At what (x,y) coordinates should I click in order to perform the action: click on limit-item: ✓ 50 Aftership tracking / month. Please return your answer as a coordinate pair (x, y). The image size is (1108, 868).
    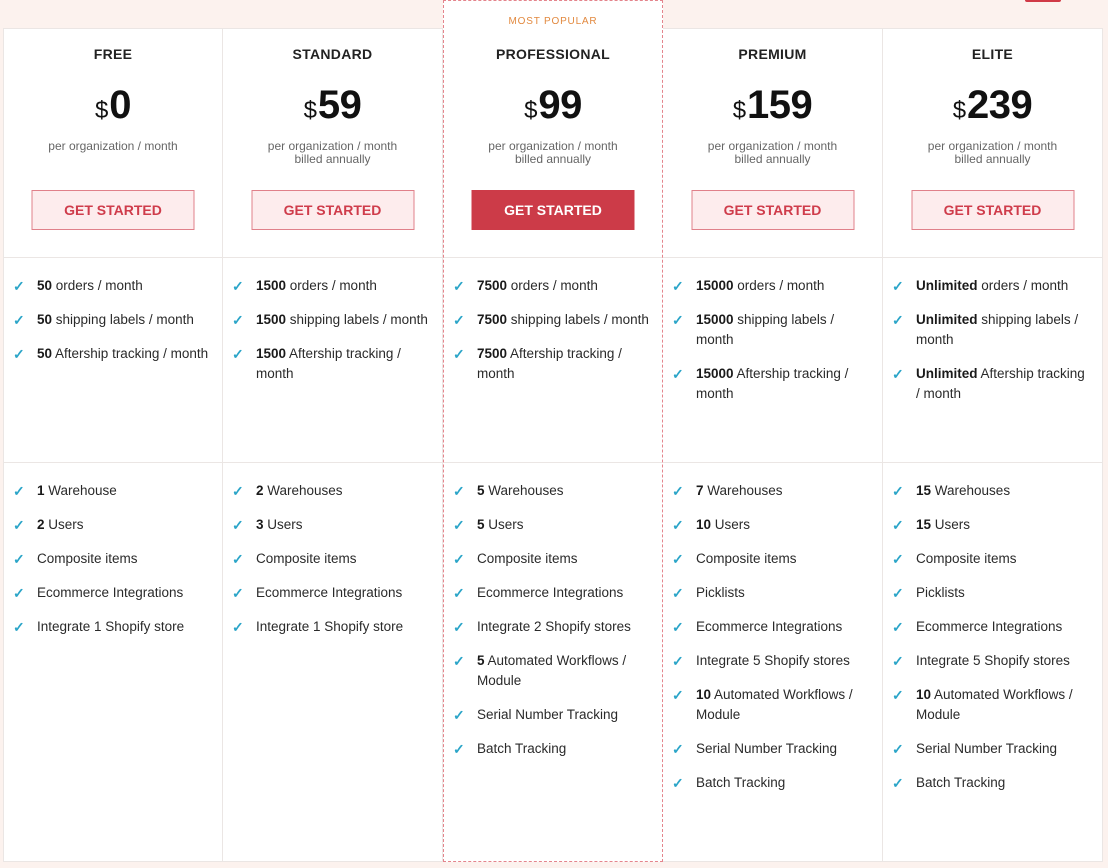
    Looking at the image, I should click on (113, 354).